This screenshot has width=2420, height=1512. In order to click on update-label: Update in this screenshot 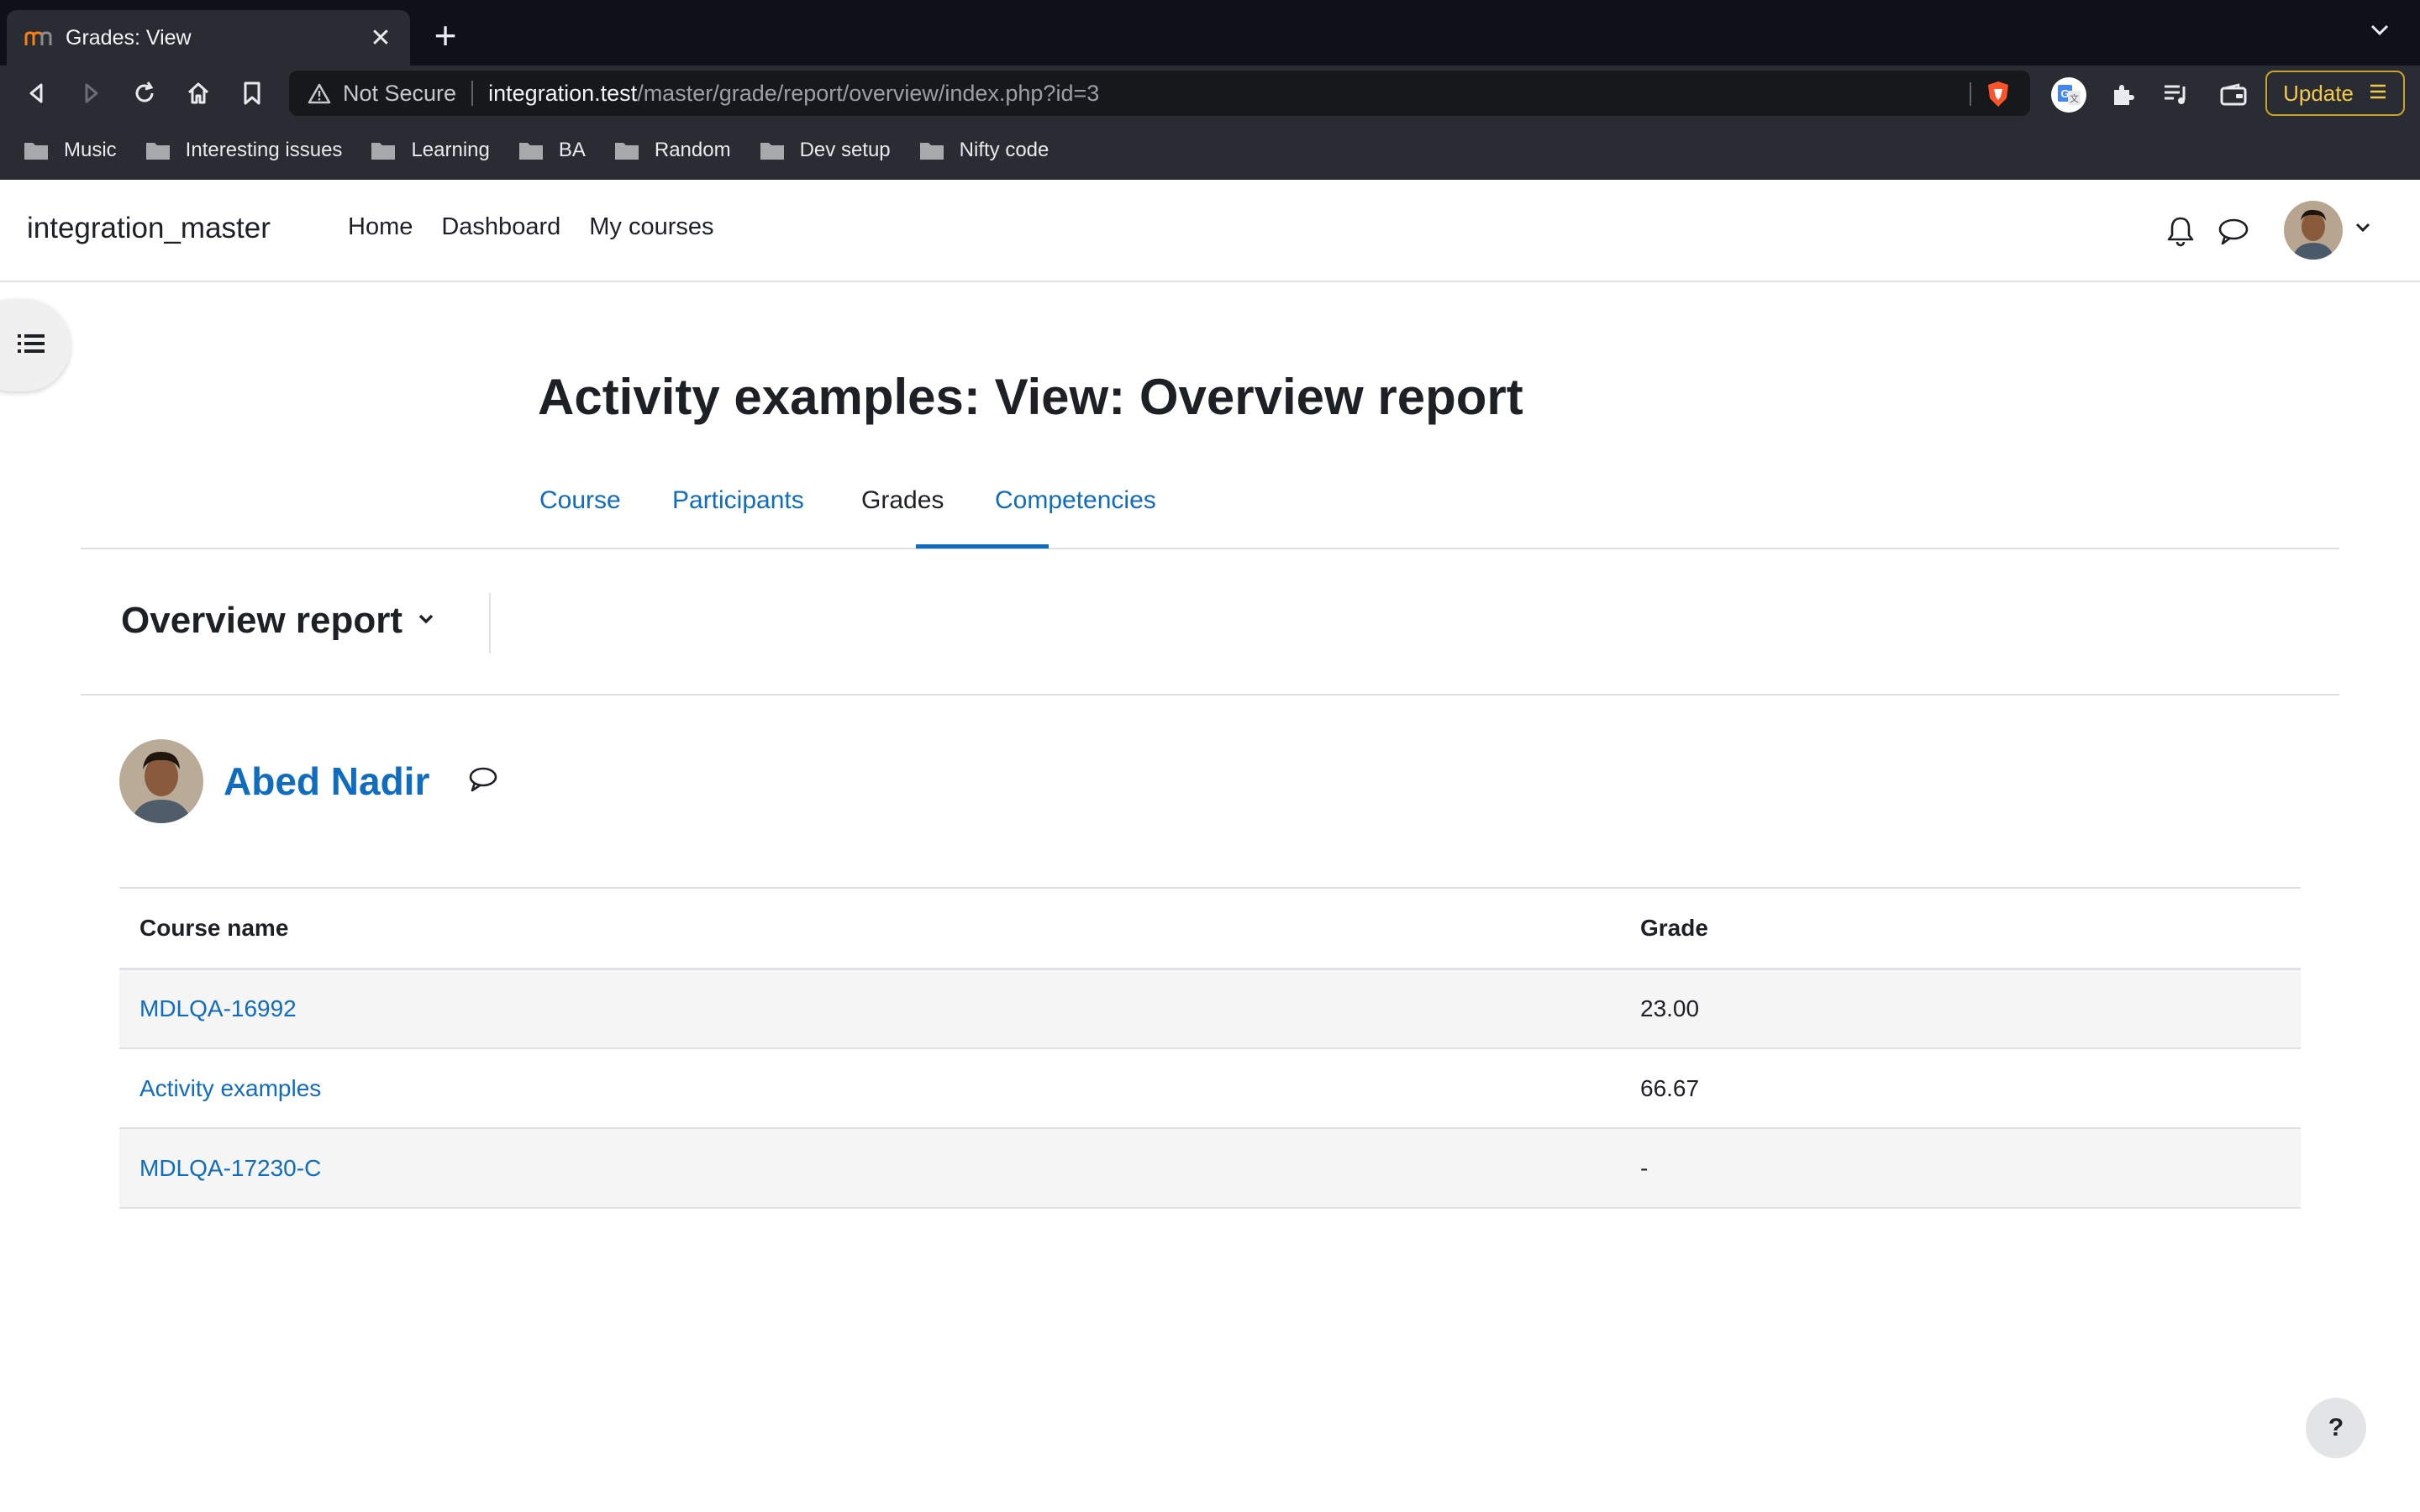, I will do `click(2318, 93)`.